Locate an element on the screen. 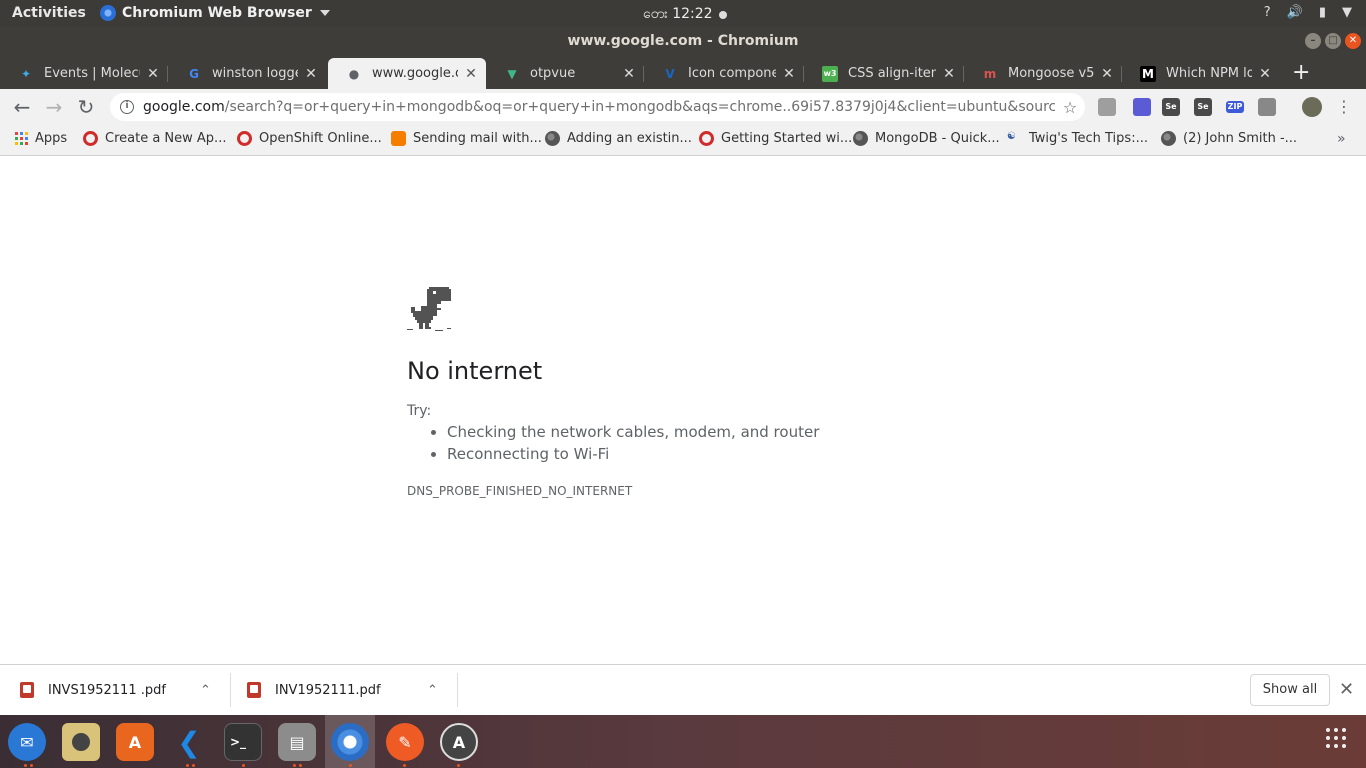 This screenshot has width=1366, height=768. tab-title: Which NPM logg is located at coordinates (1209, 73).